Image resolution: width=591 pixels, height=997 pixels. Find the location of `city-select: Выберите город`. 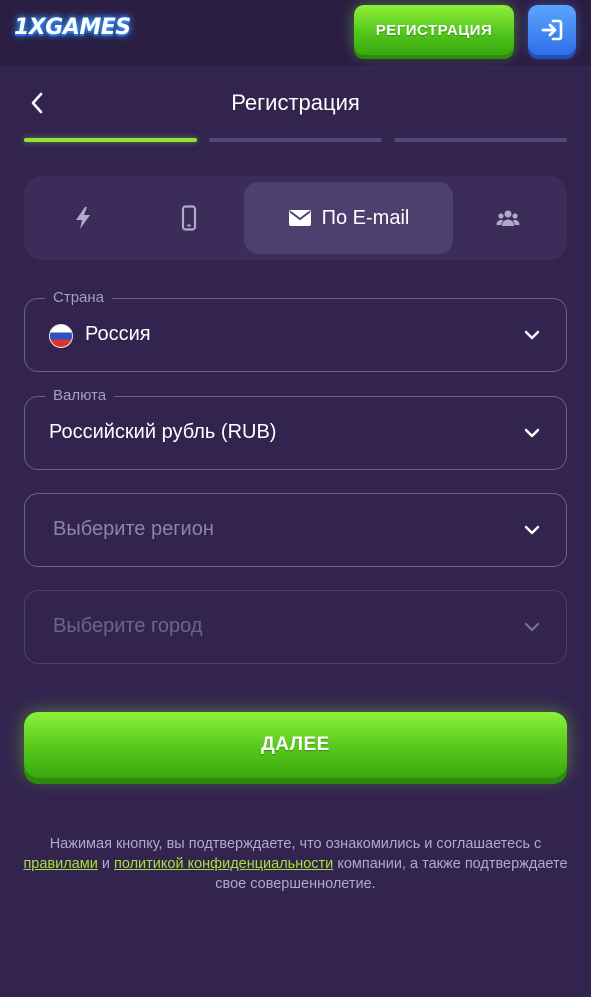

city-select: Выберите город is located at coordinates (295, 627).